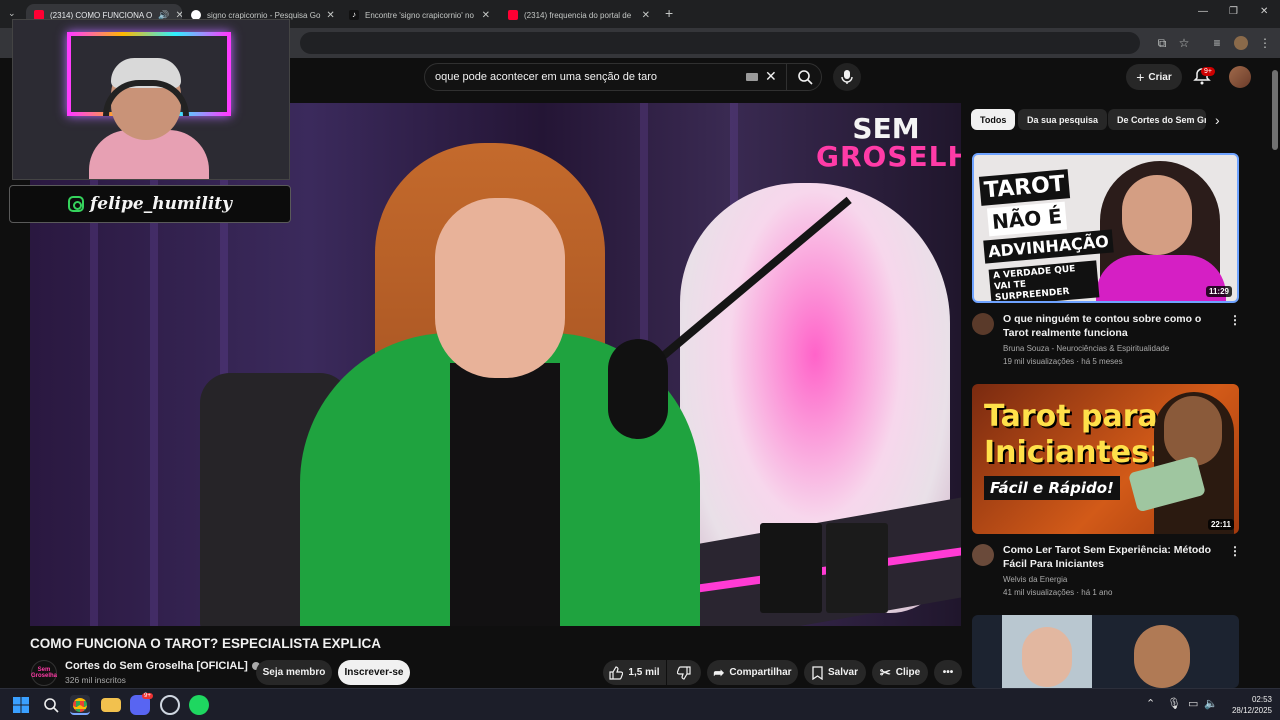 Image resolution: width=1280 pixels, height=720 pixels. I want to click on like-button: 1,5 mil, so click(634, 672).